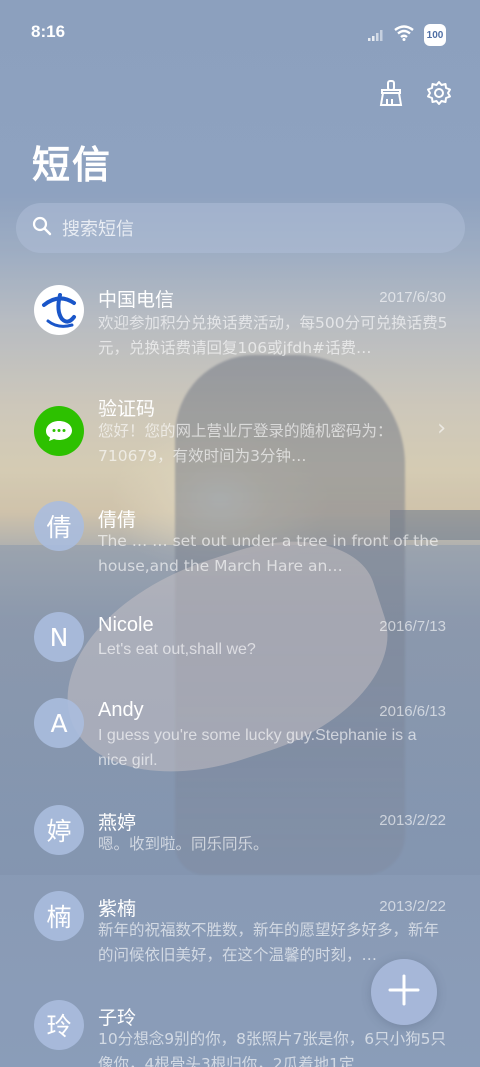 The image size is (480, 1067). What do you see at coordinates (59, 723) in the screenshot?
I see `avatar: A` at bounding box center [59, 723].